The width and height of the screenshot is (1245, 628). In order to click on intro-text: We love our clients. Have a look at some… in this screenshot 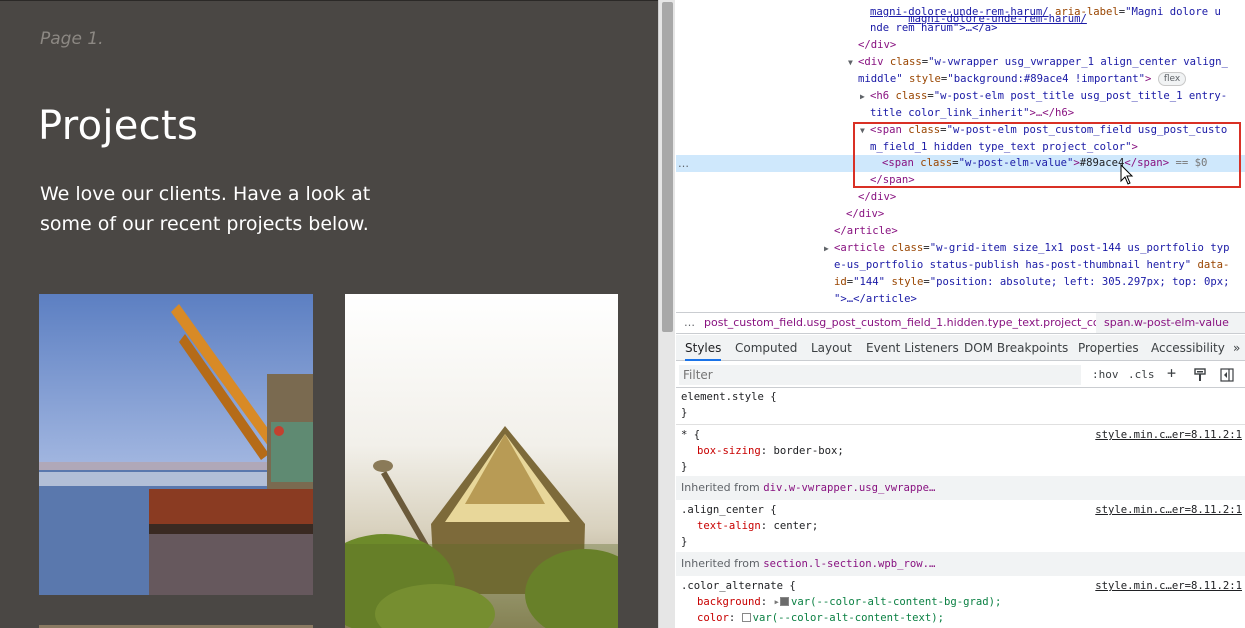, I will do `click(205, 209)`.